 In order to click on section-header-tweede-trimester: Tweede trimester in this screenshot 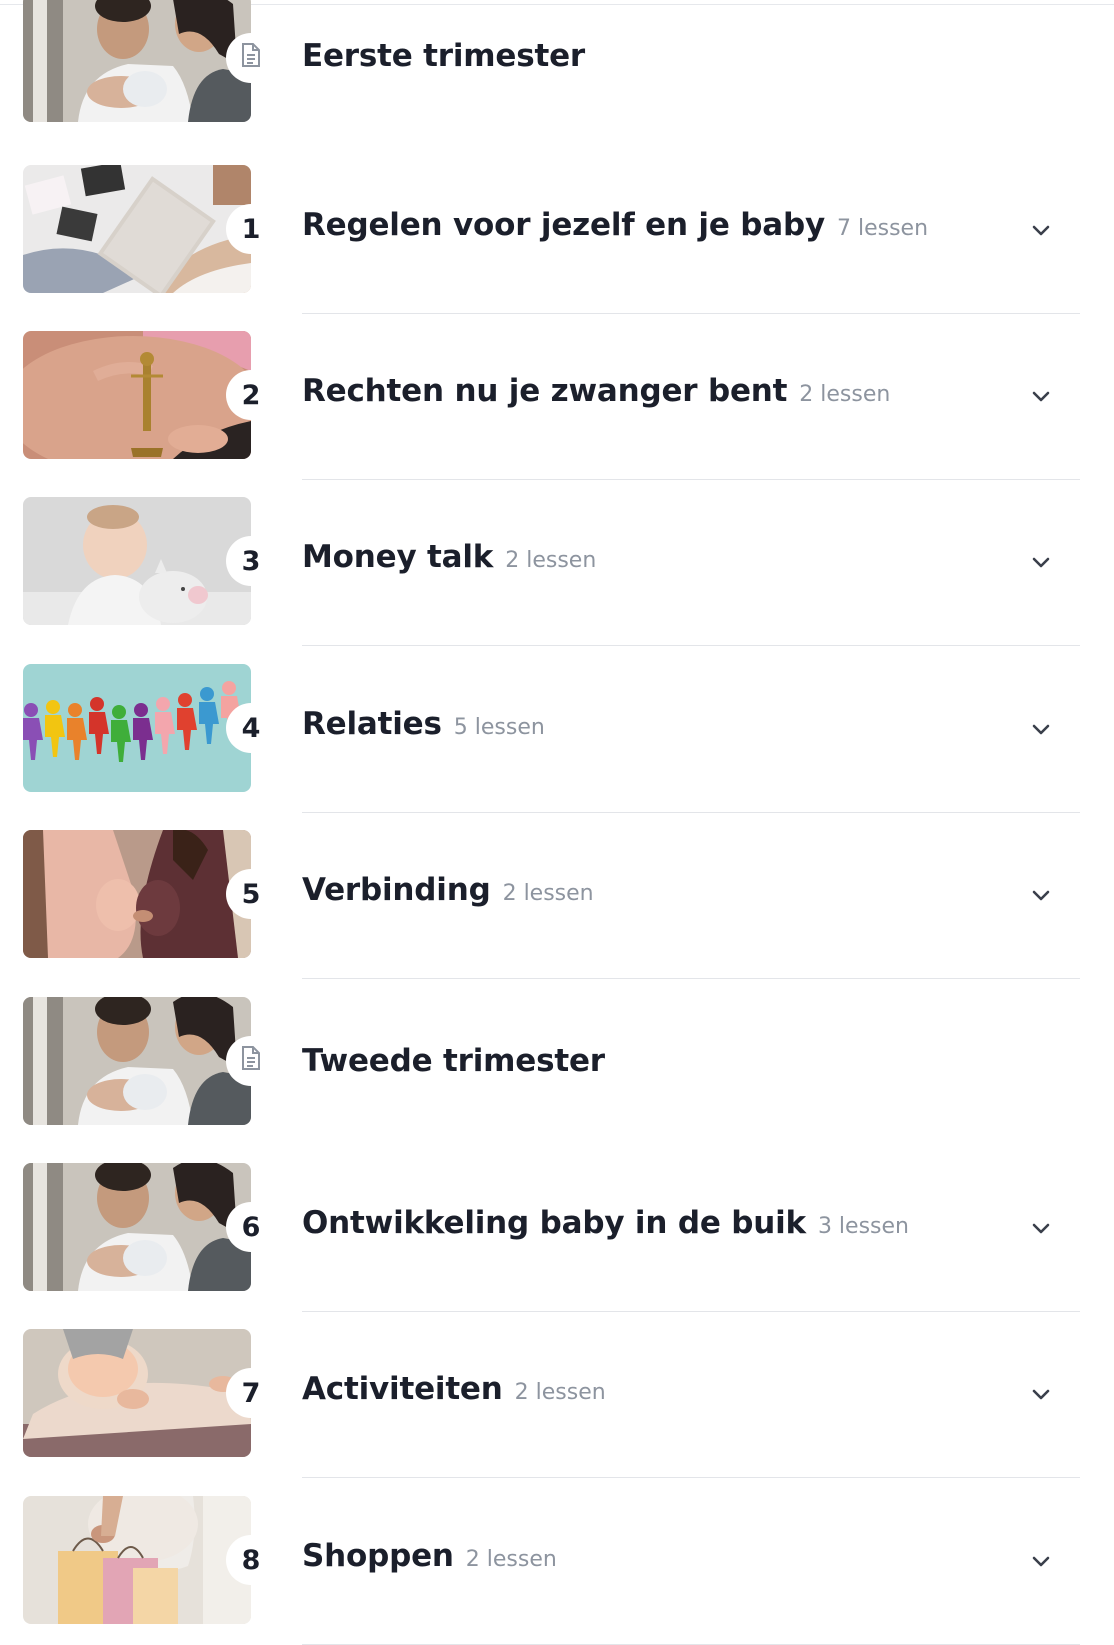, I will do `click(557, 1061)`.